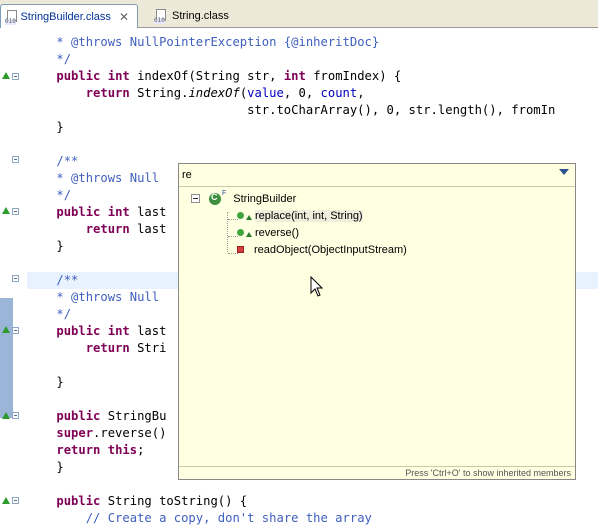 The height and width of the screenshot is (527, 598). What do you see at coordinates (309, 215) in the screenshot?
I see `outline-item-label: replace(int, int, String)` at bounding box center [309, 215].